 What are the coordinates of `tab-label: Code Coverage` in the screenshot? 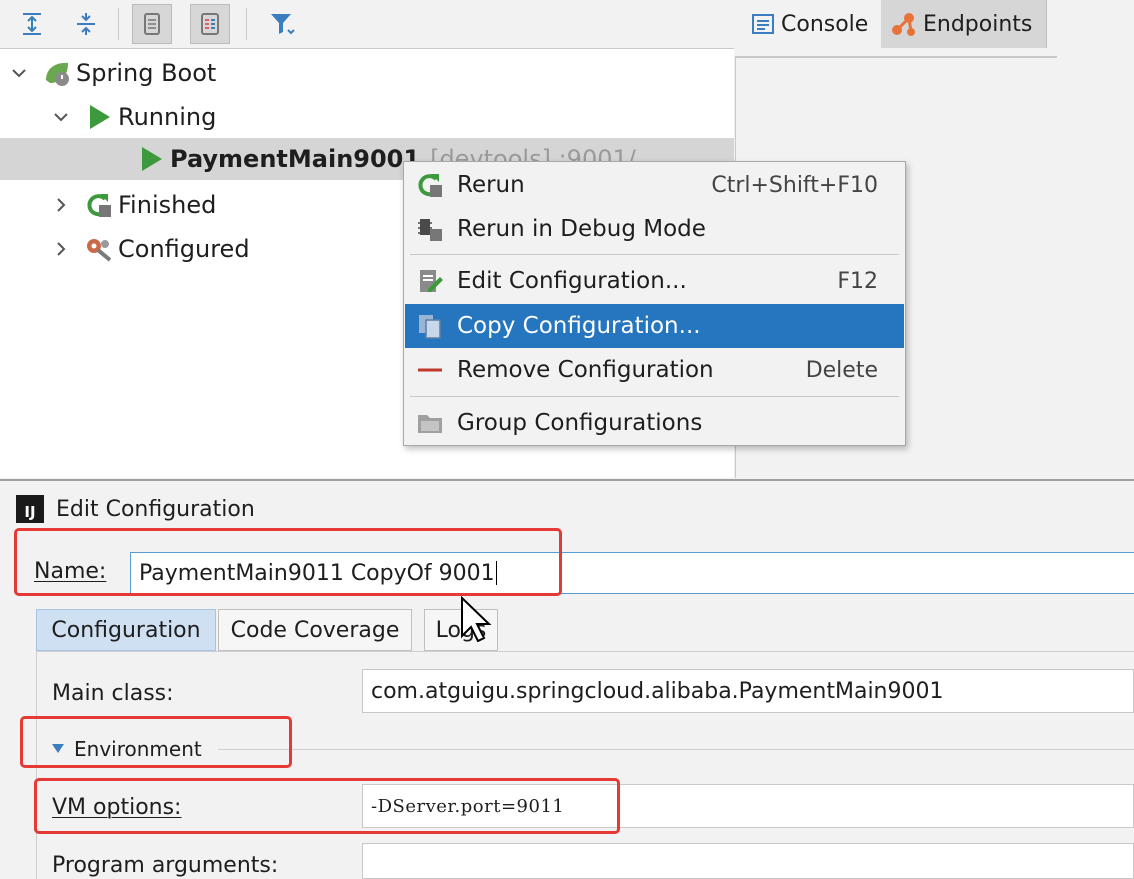 It's located at (315, 630).